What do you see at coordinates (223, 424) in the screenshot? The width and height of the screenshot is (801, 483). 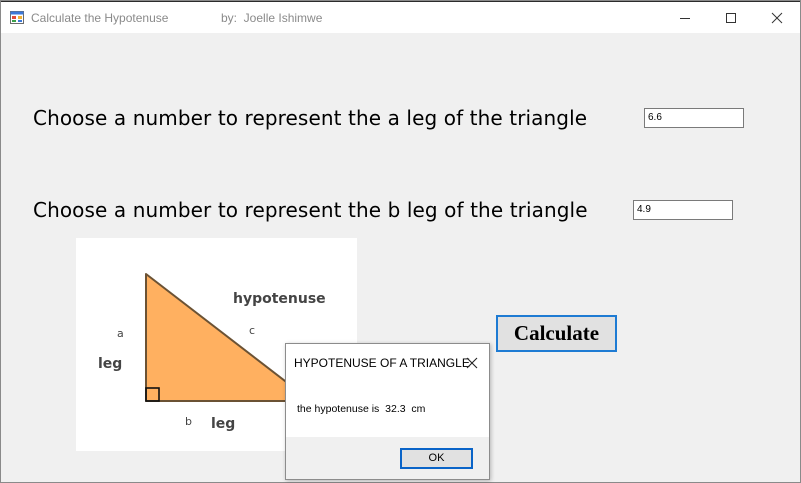 I see `leg-b-label: leg` at bounding box center [223, 424].